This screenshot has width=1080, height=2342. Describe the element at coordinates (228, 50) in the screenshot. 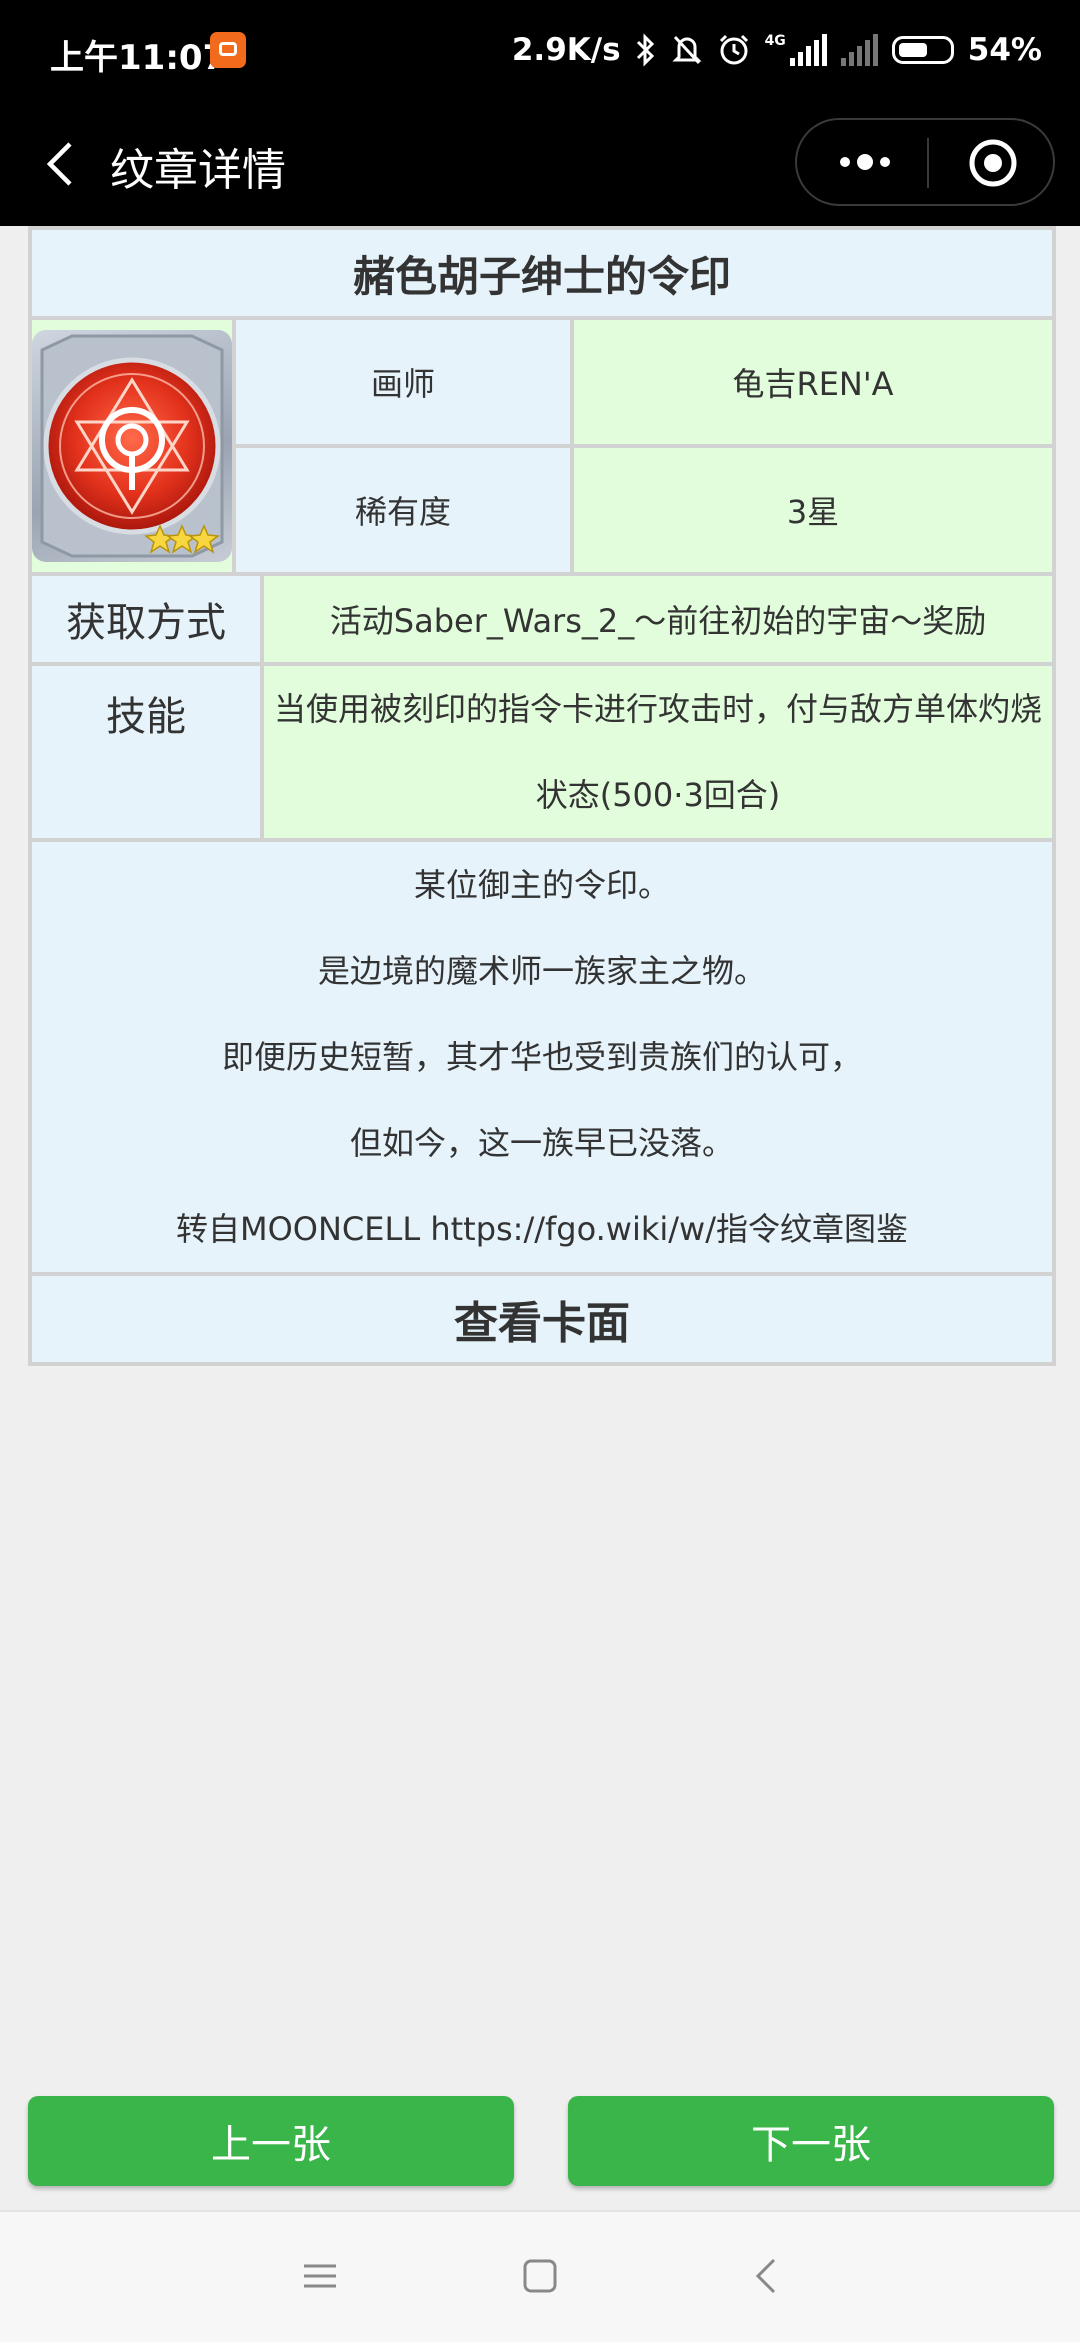

I see `app-notification-icon` at that location.